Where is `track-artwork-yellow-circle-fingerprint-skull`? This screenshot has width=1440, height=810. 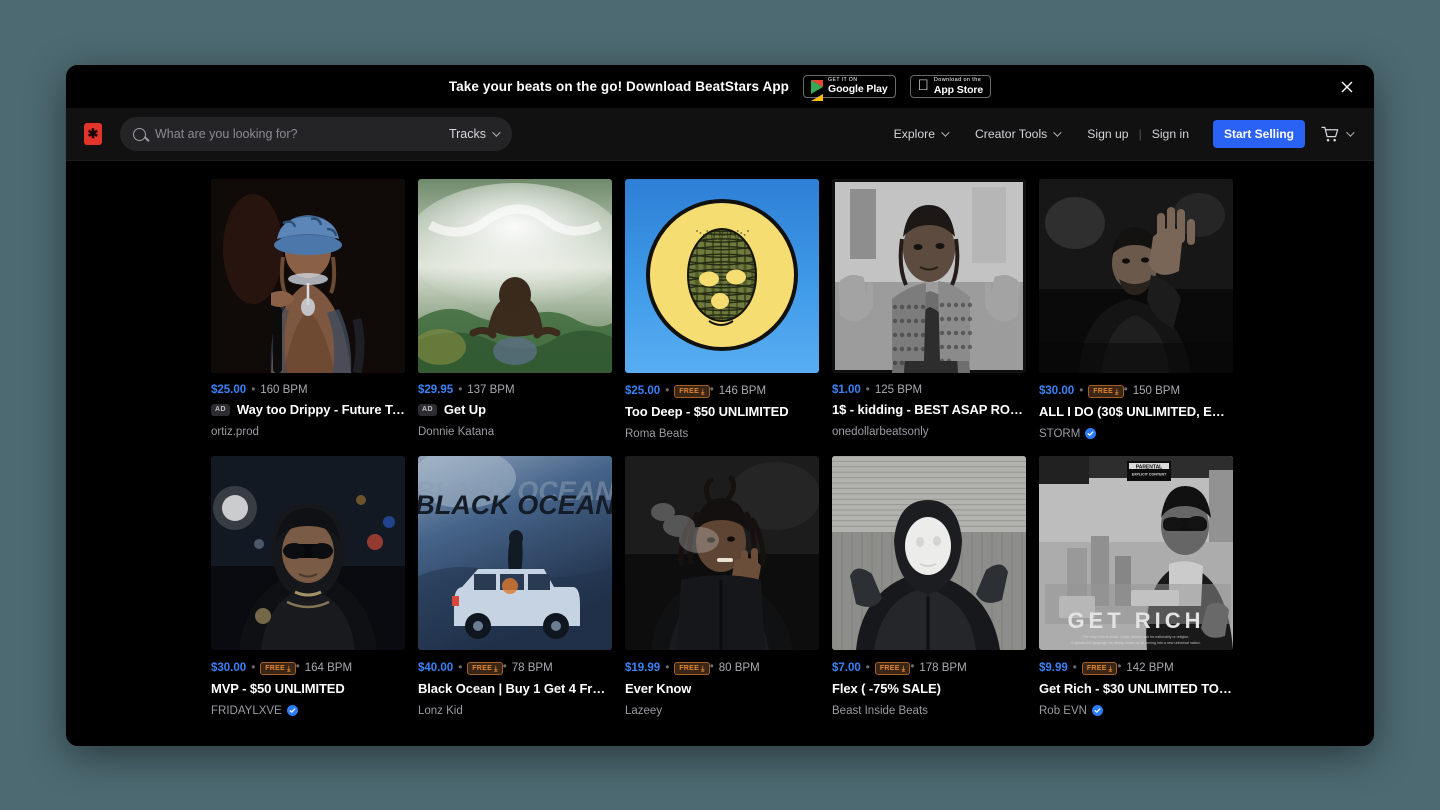
track-artwork-yellow-circle-fingerprint-skull is located at coordinates (722, 276).